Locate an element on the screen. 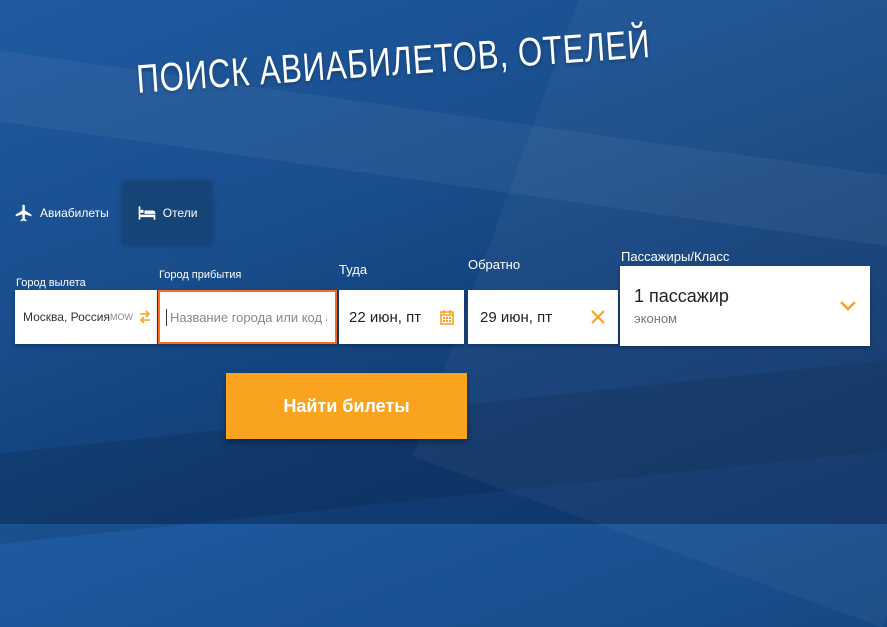  from-value: Москва, Россия is located at coordinates (66, 317).